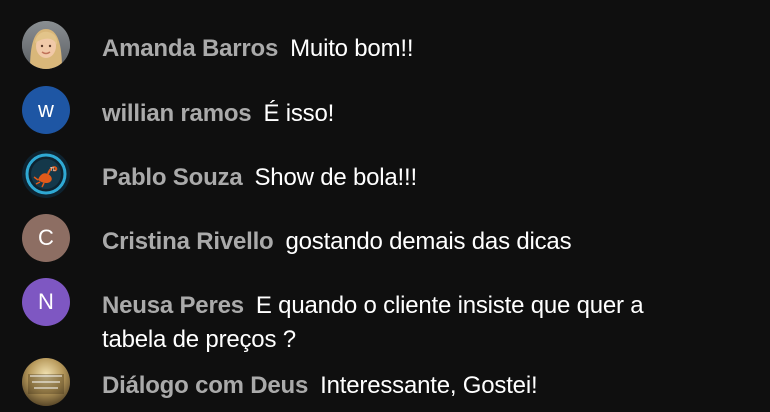 The width and height of the screenshot is (770, 412). I want to click on chat-message: Amanda Barros Muito bom!!, so click(382, 45).